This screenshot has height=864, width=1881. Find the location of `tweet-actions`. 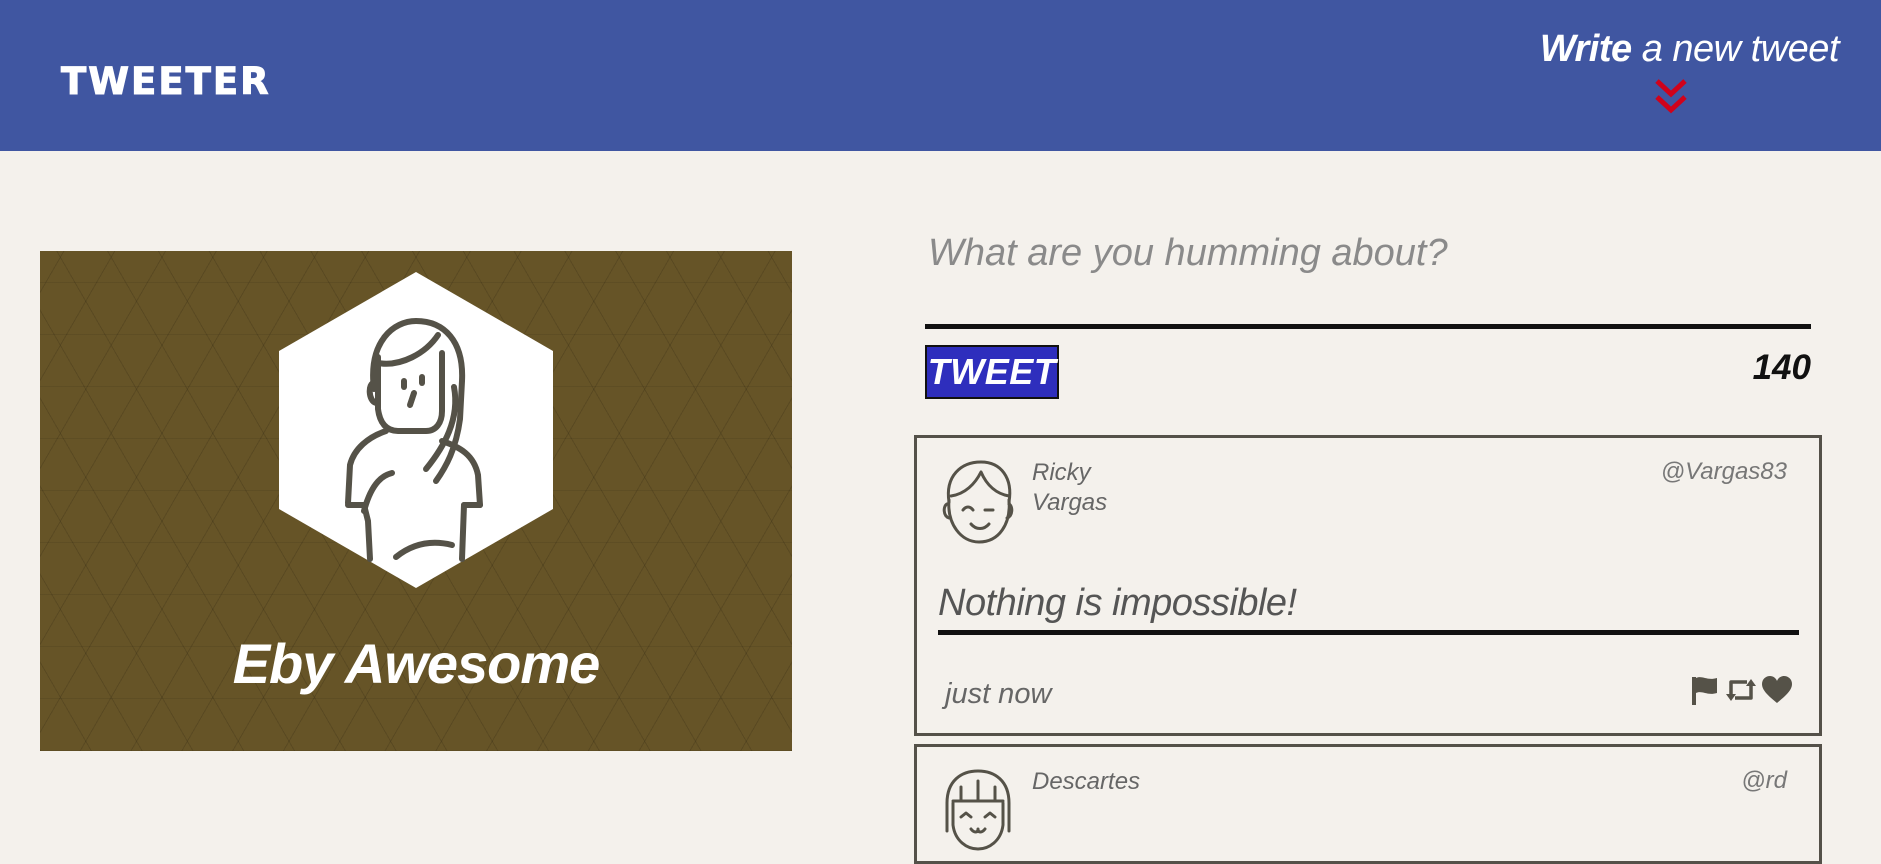

tweet-actions is located at coordinates (1741, 690).